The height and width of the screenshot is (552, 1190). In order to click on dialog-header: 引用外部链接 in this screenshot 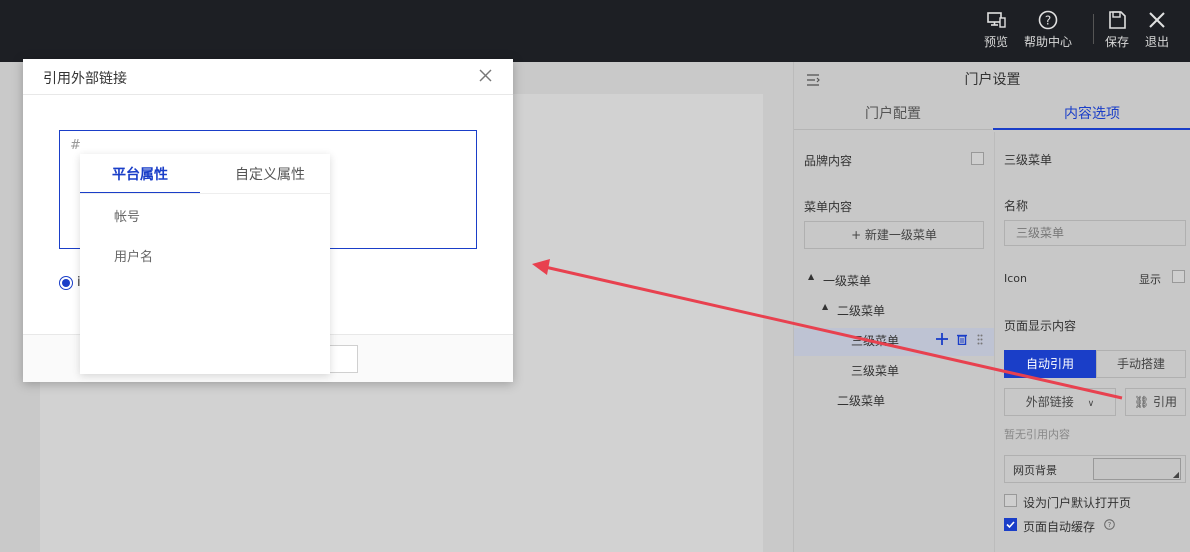, I will do `click(268, 77)`.